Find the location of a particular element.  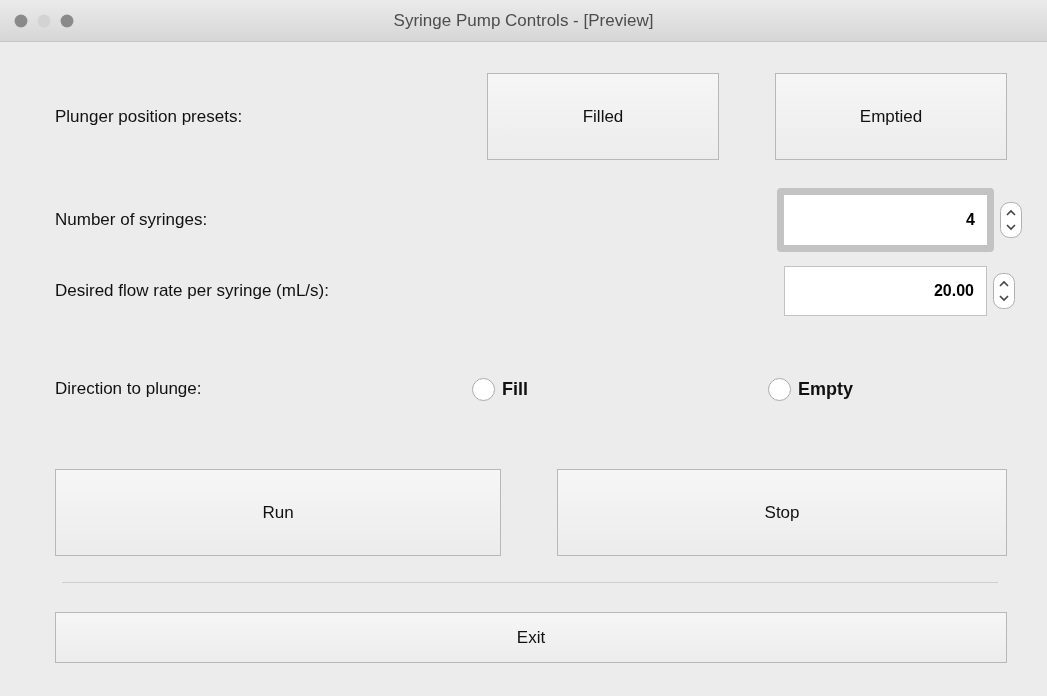

radio-option: Empty is located at coordinates (810, 389).